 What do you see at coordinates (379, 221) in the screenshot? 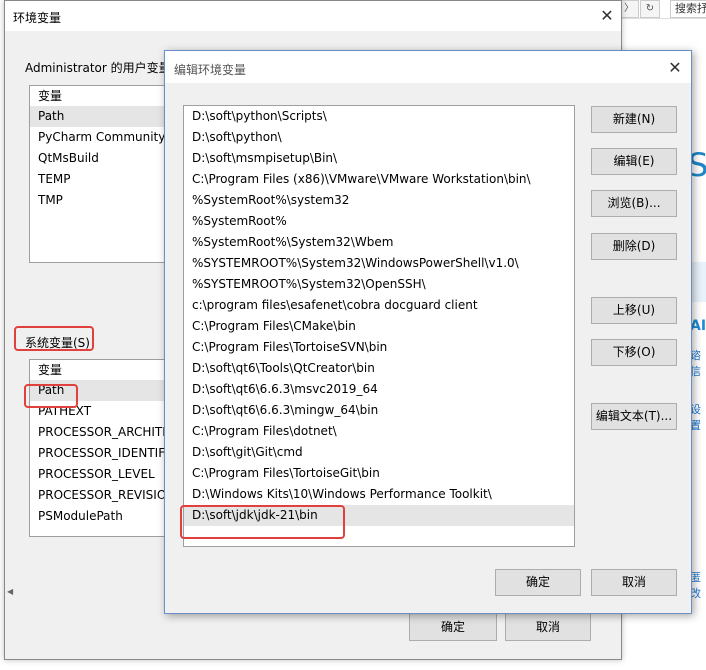
I see `path-entry: %SystemRoot%` at bounding box center [379, 221].